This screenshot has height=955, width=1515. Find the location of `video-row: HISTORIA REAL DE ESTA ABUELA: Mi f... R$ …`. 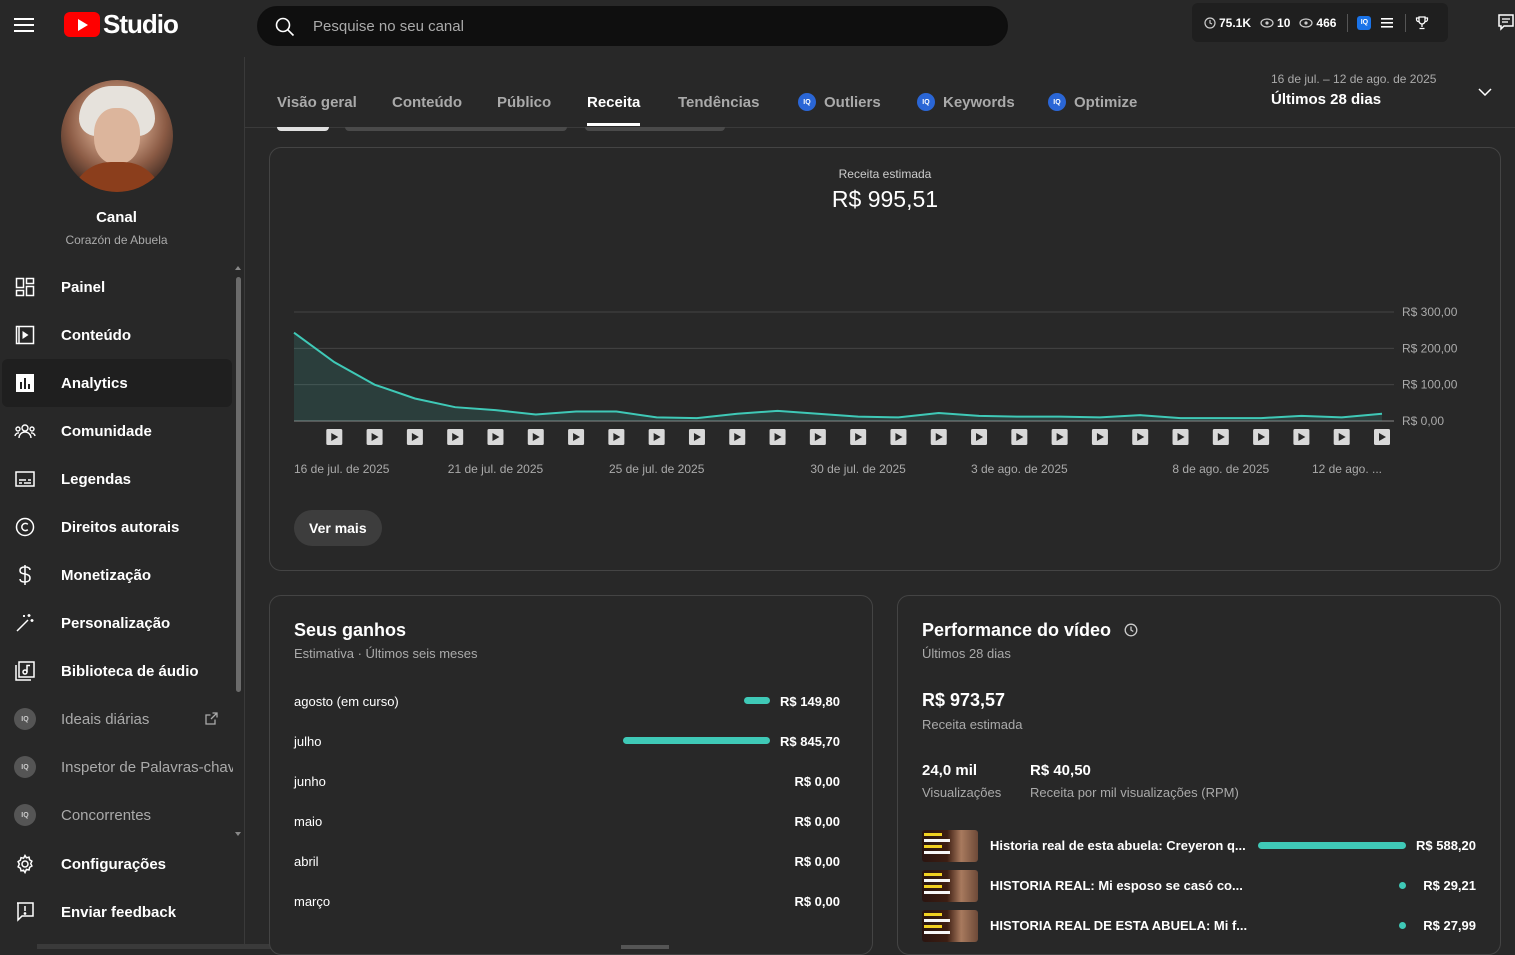

video-row: HISTORIA REAL DE ESTA ABUELA: Mi f... R$ … is located at coordinates (1199, 926).